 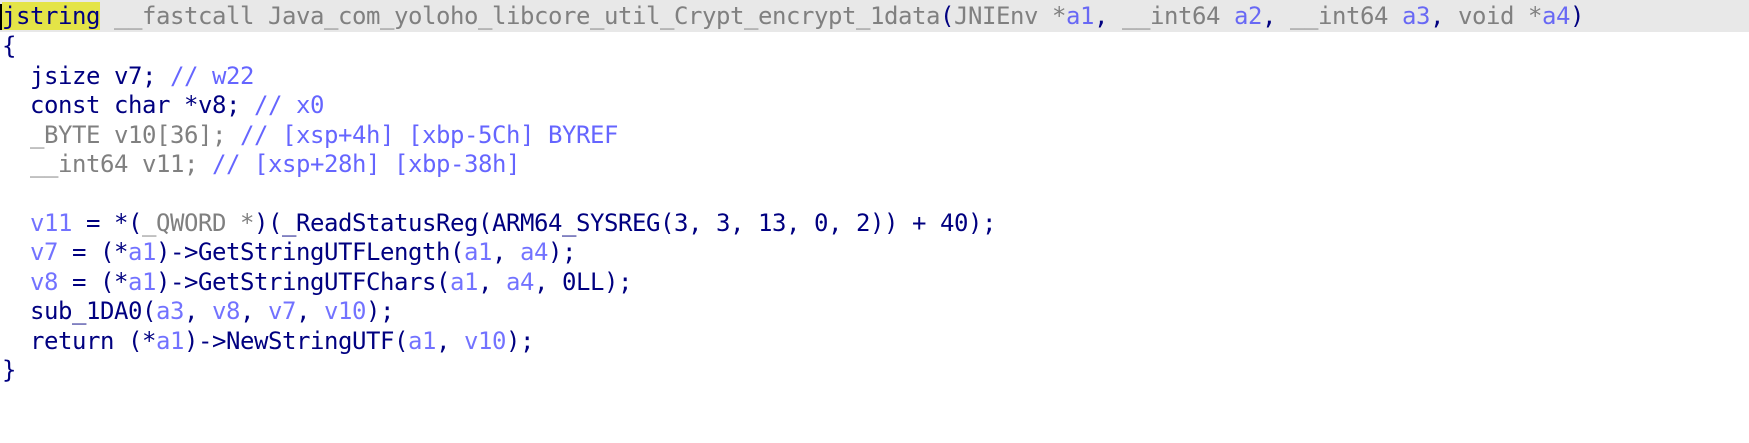 I want to click on code-line-decl-v8: const char *v8; // x0, so click(x=163, y=105).